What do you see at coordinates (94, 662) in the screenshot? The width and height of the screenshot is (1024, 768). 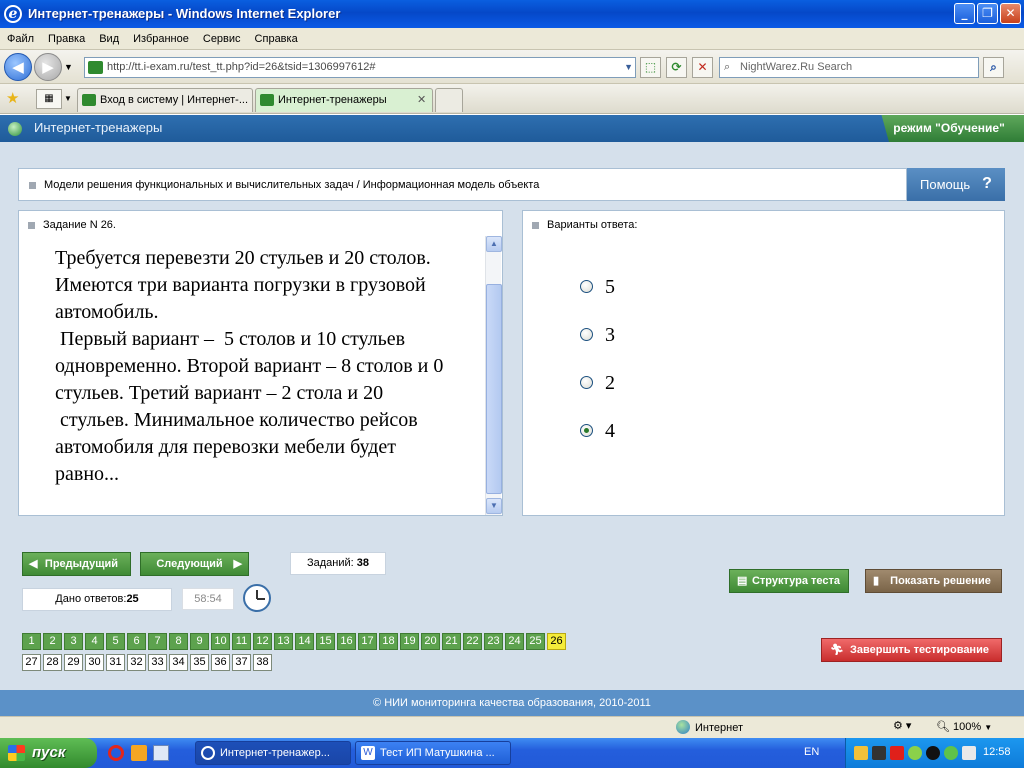 I see `question-number: 30` at bounding box center [94, 662].